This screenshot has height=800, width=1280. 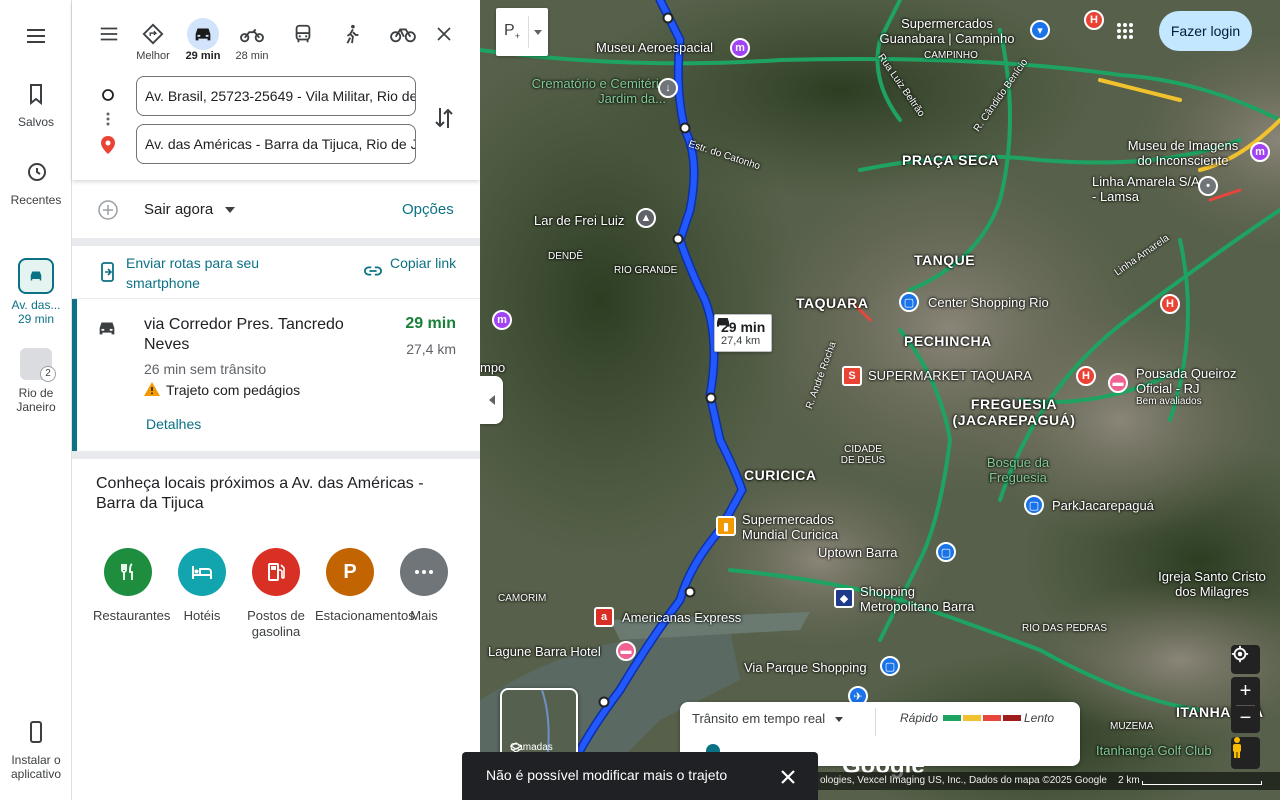 What do you see at coordinates (36, 292) in the screenshot?
I see `recent-trip-button: Av. das... 29 min` at bounding box center [36, 292].